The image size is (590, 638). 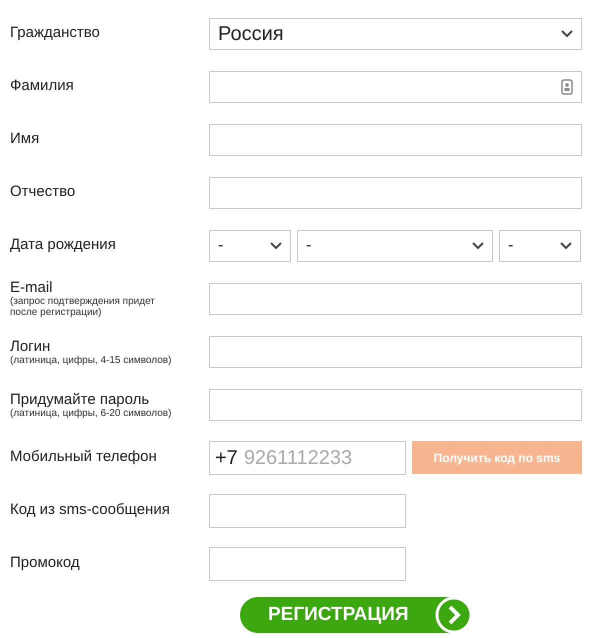 What do you see at coordinates (42, 86) in the screenshot?
I see `field-label: Фамилия` at bounding box center [42, 86].